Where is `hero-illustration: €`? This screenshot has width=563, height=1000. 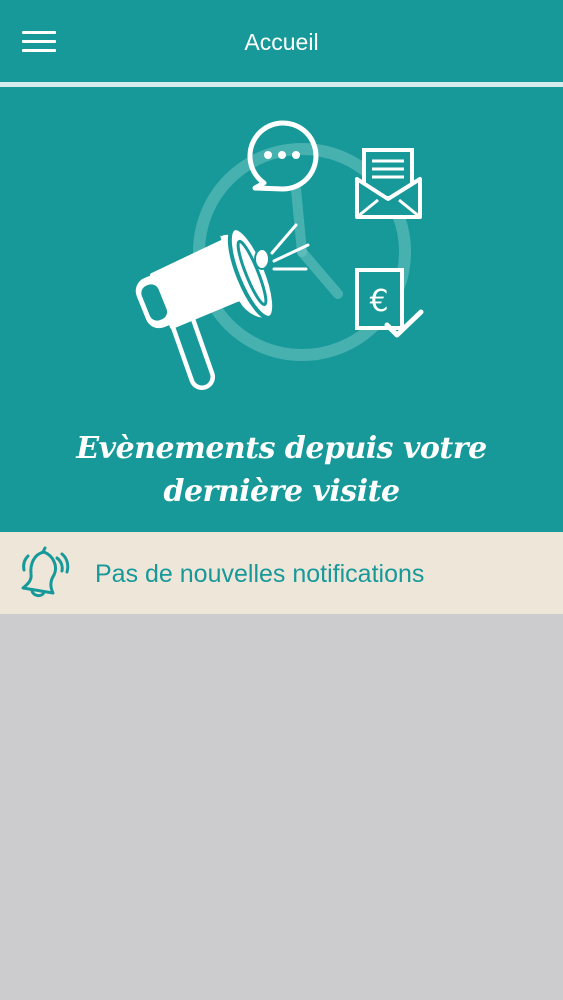 hero-illustration: € is located at coordinates (279, 255).